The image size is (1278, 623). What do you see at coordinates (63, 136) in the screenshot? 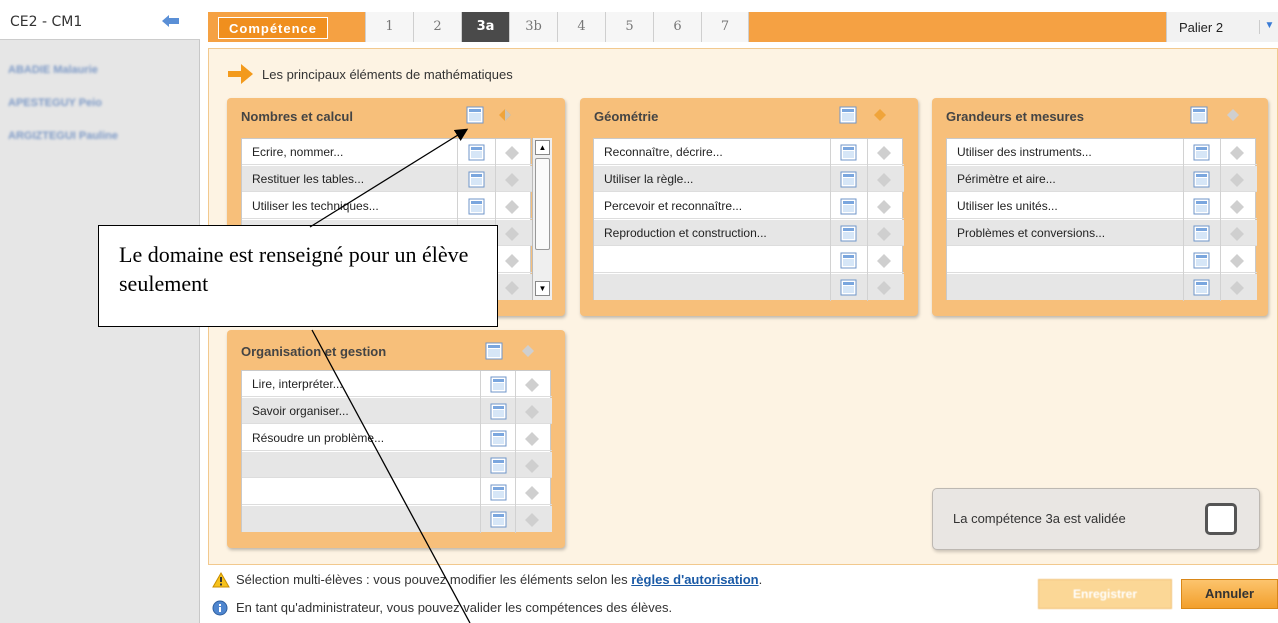
I see `student-item: ARGIZTEGUI Pauline` at bounding box center [63, 136].